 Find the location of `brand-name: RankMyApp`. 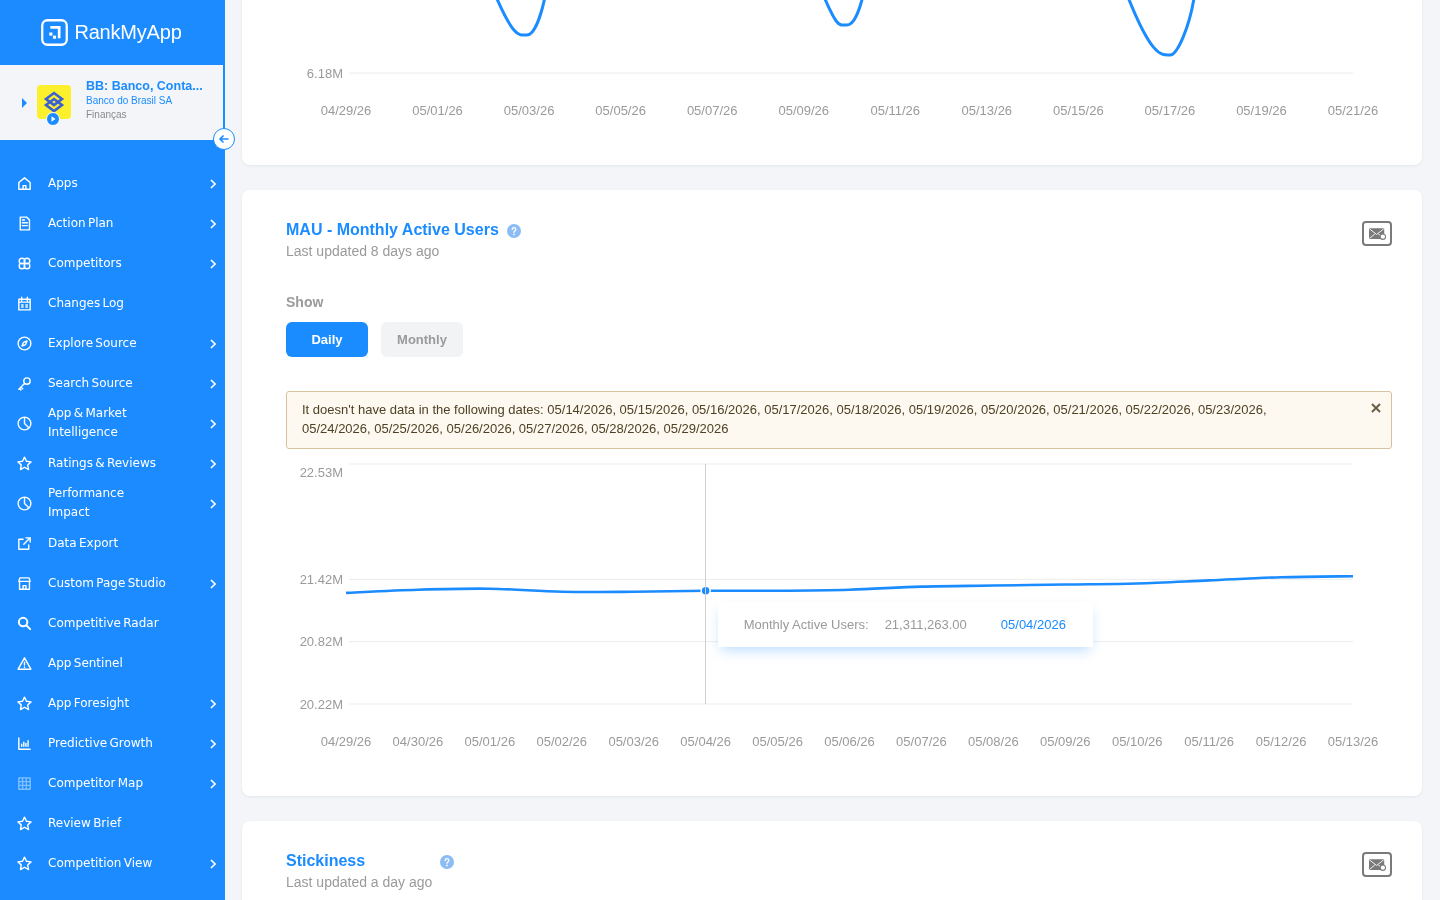

brand-name: RankMyApp is located at coordinates (128, 32).